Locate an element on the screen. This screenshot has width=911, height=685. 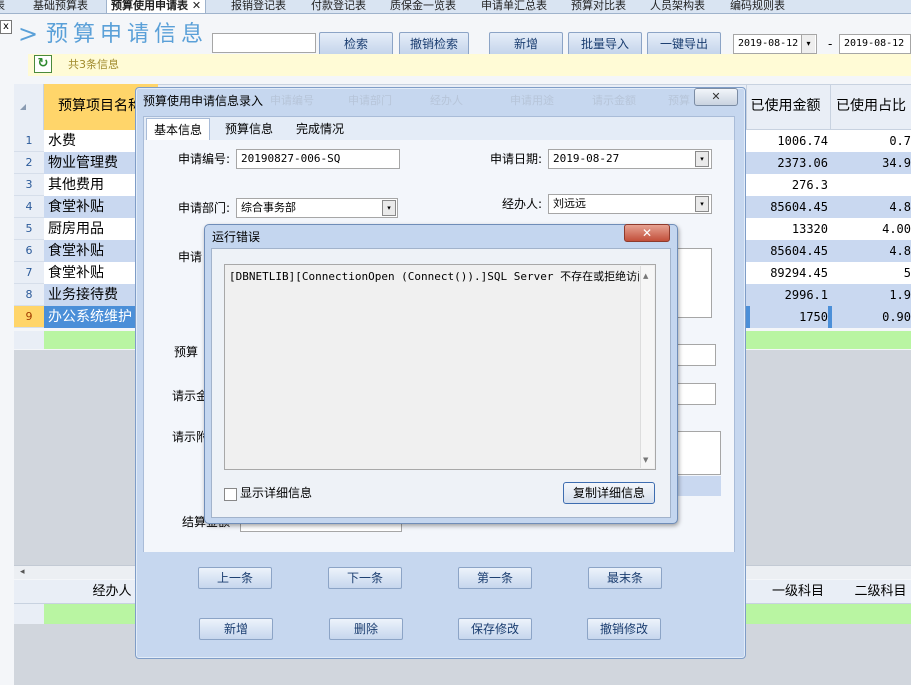
undo-button: 撤销修改 is located at coordinates (624, 629).